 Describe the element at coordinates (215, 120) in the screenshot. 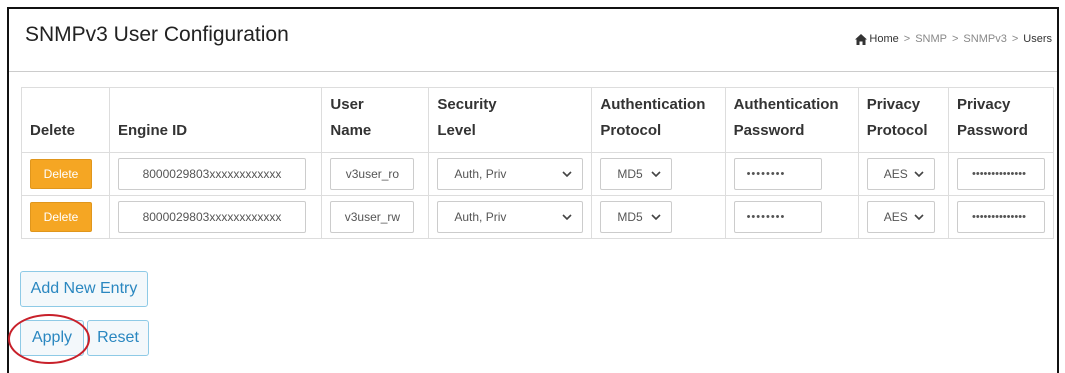

I see `col-engine-id: Engine ID` at that location.